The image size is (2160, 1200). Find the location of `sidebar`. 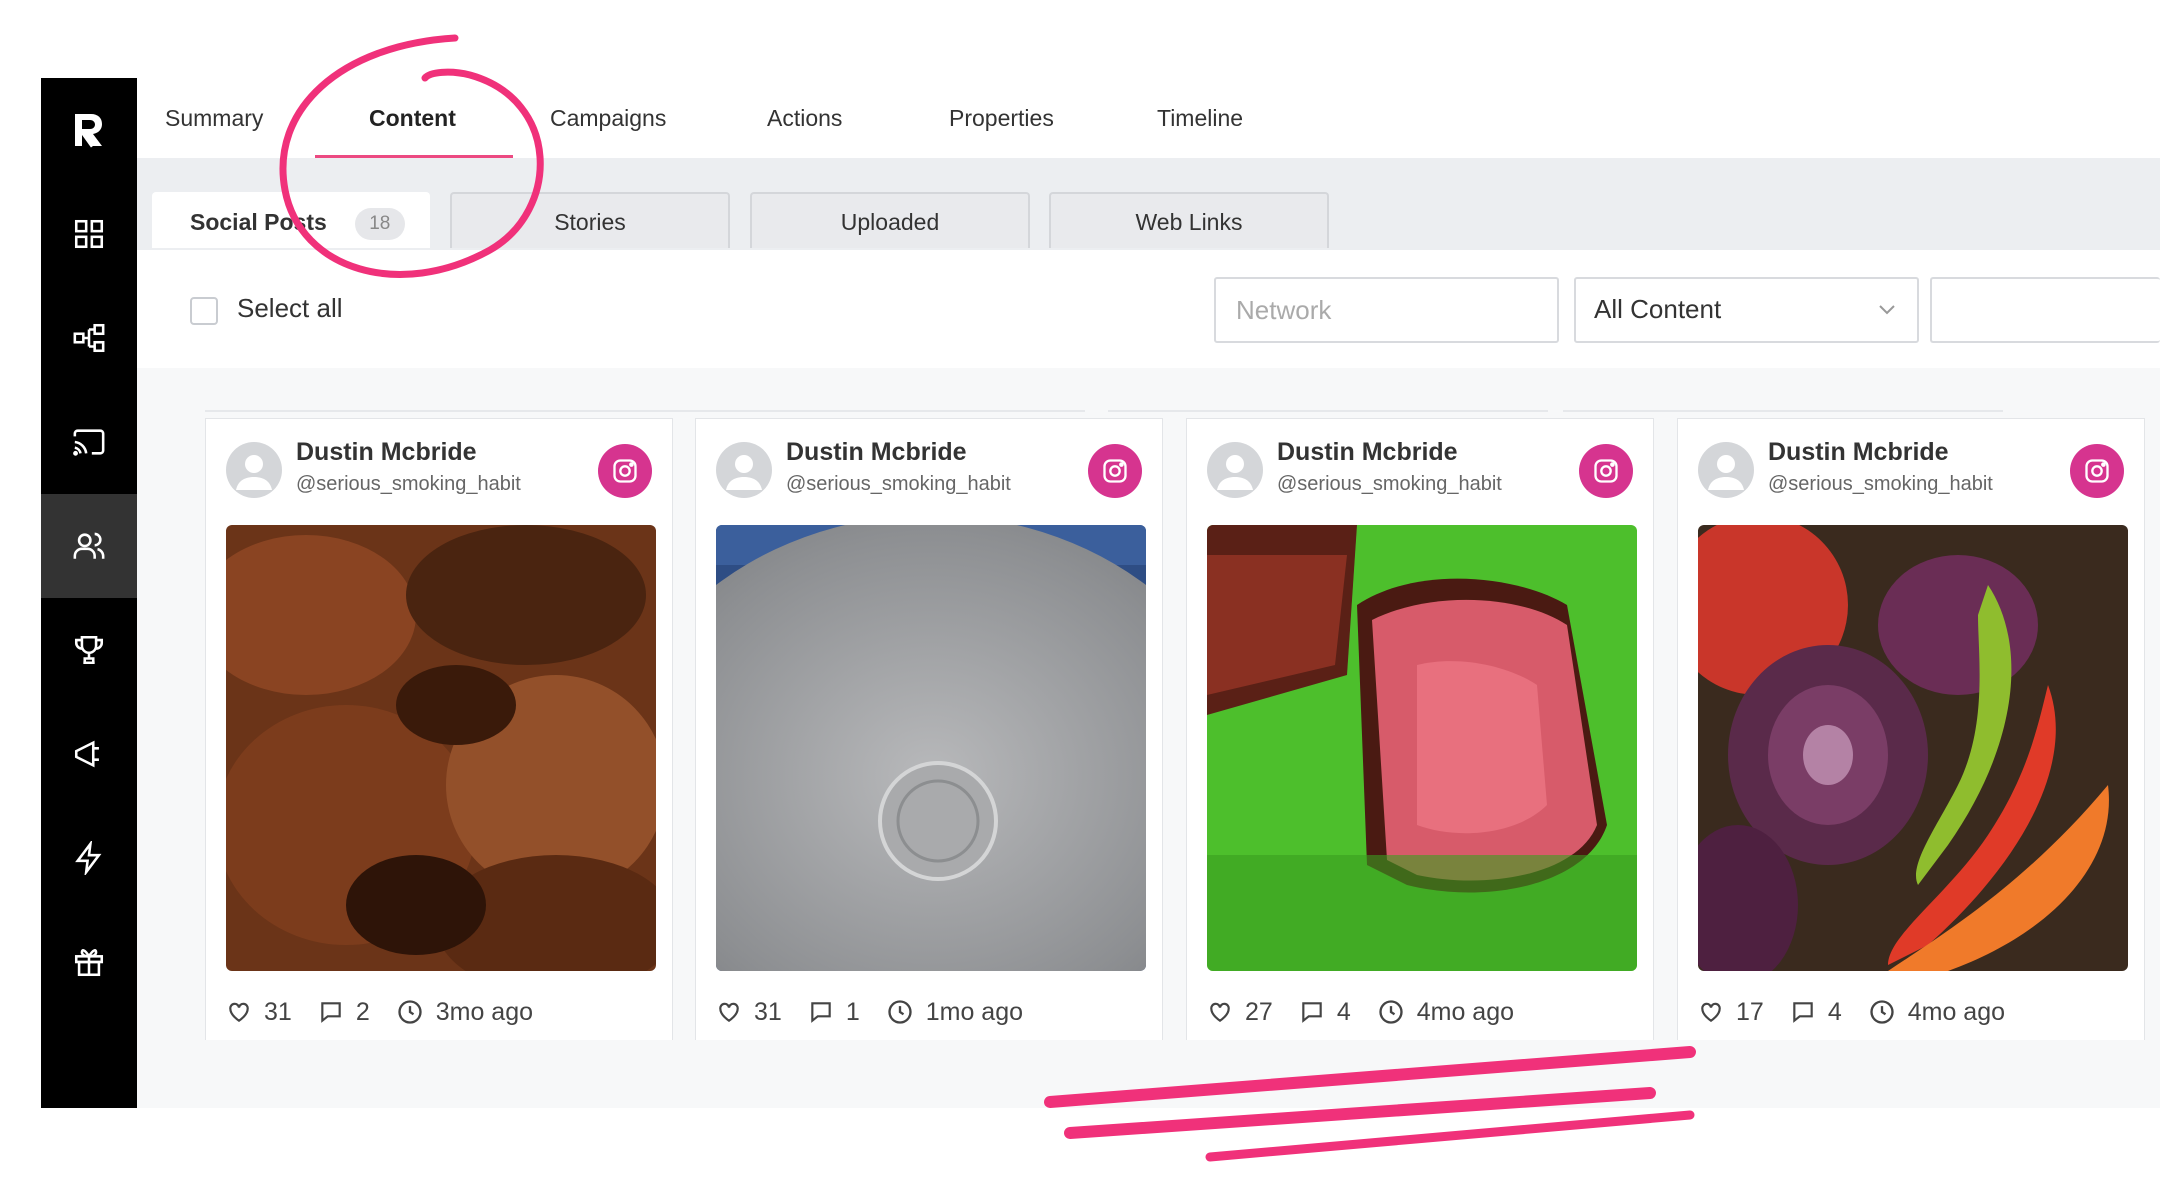

sidebar is located at coordinates (89, 593).